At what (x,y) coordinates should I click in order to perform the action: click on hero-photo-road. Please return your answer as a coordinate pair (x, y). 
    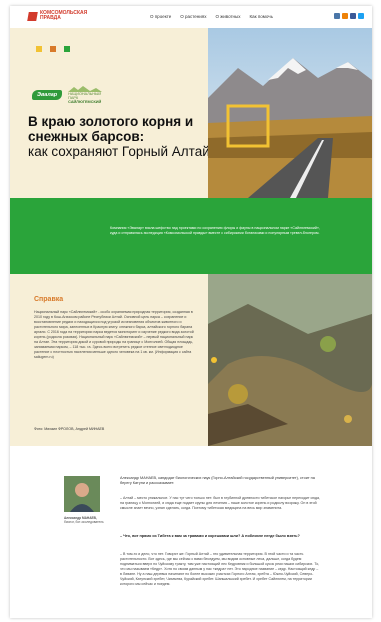
    Looking at the image, I should click on (290, 113).